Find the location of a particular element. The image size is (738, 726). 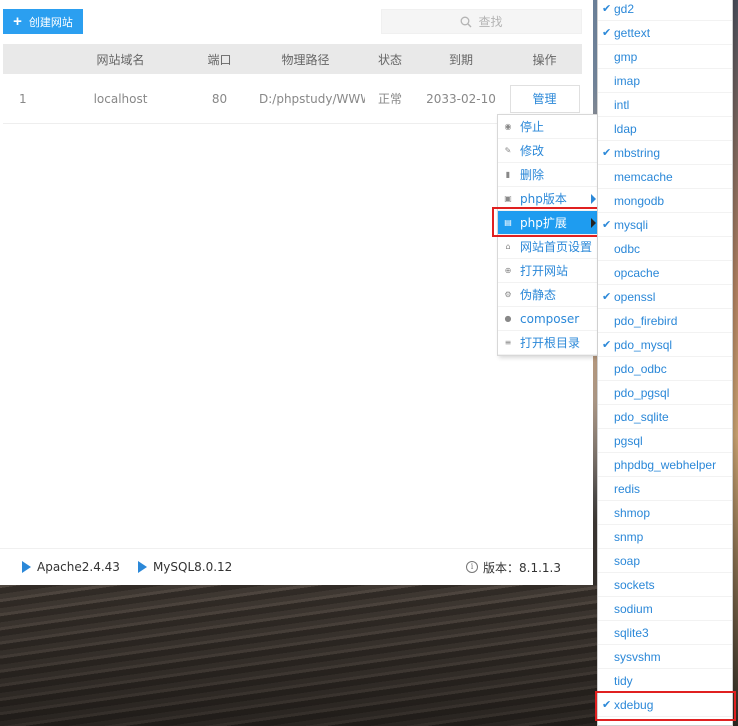

menu-item-label: 打开根目录 is located at coordinates (550, 343).